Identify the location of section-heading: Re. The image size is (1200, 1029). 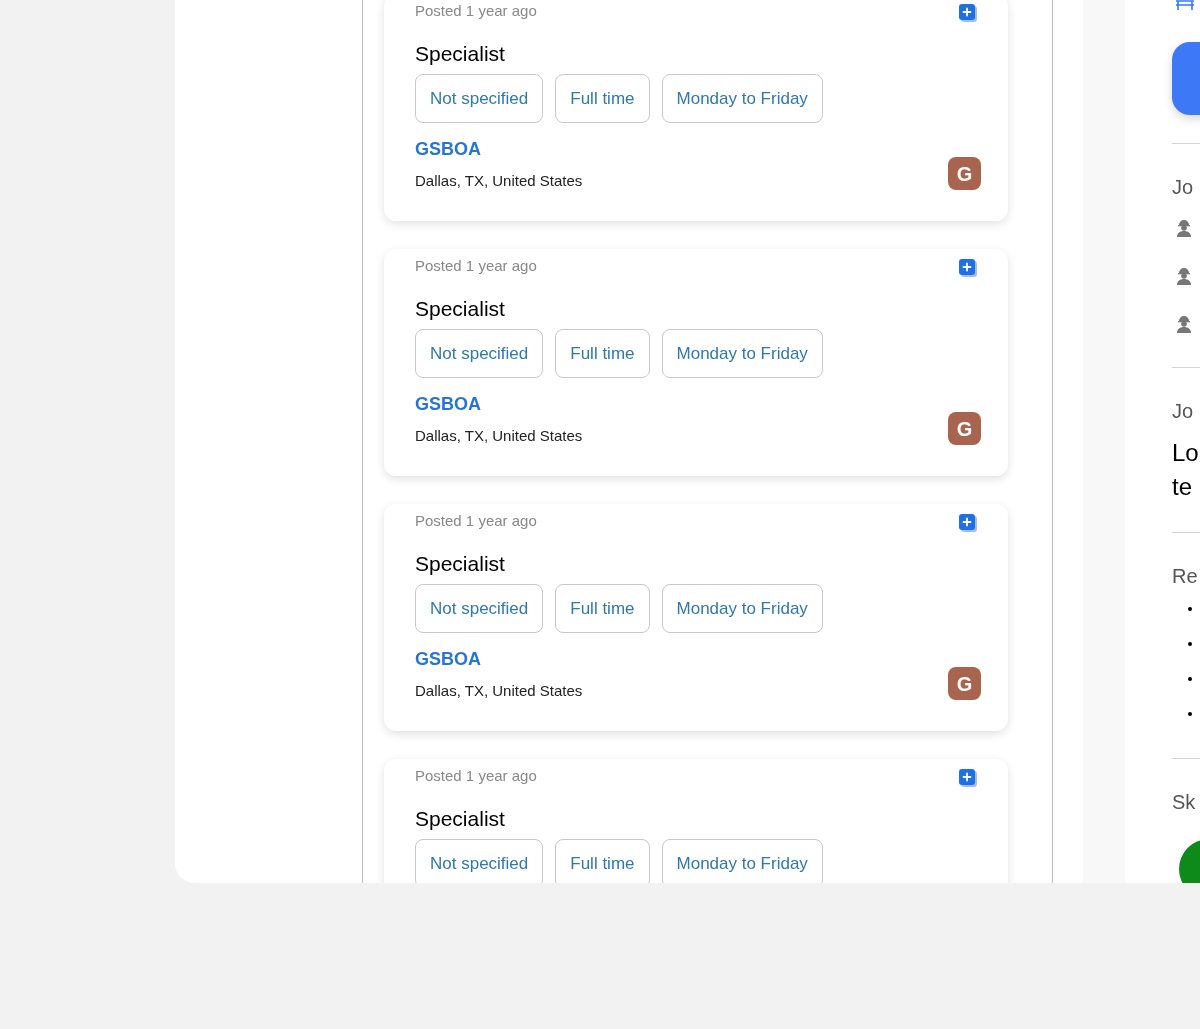
(1185, 576).